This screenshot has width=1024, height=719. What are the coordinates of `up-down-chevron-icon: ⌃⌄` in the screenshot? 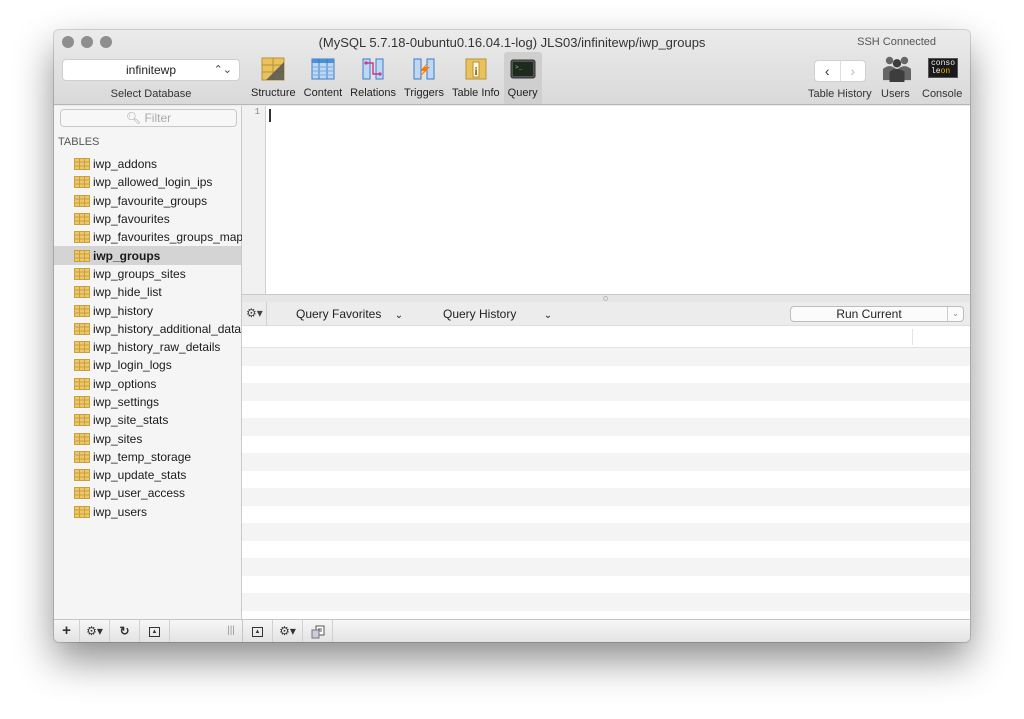 It's located at (222, 70).